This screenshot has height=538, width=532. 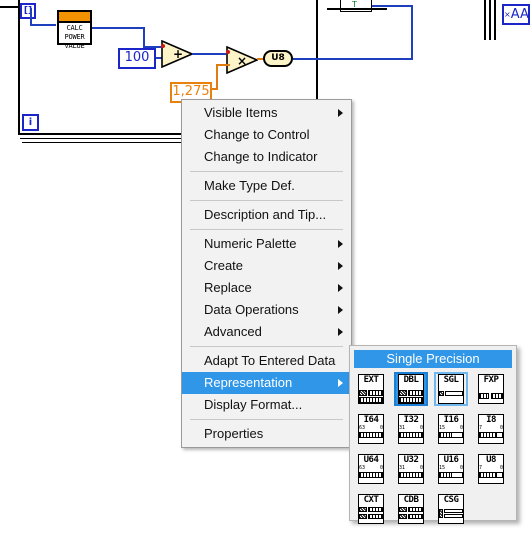 I want to click on palette-item-bit-ticks: 70, so click(x=491, y=468).